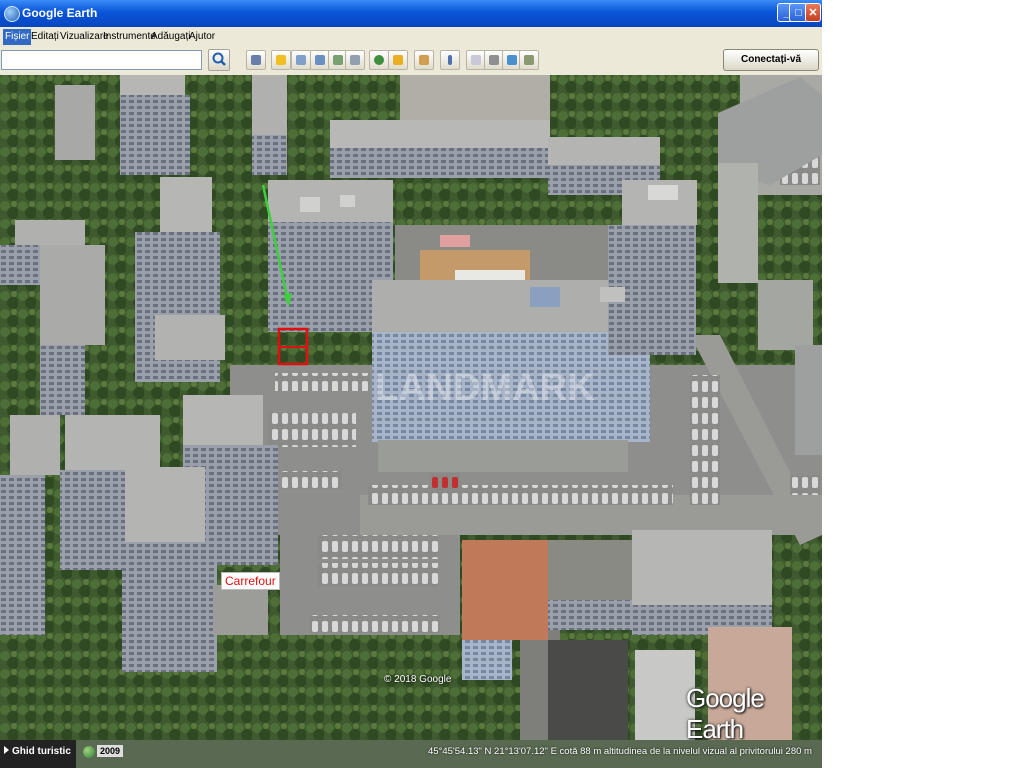 The image size is (1024, 768). I want to click on save-image-button, so click(529, 60).